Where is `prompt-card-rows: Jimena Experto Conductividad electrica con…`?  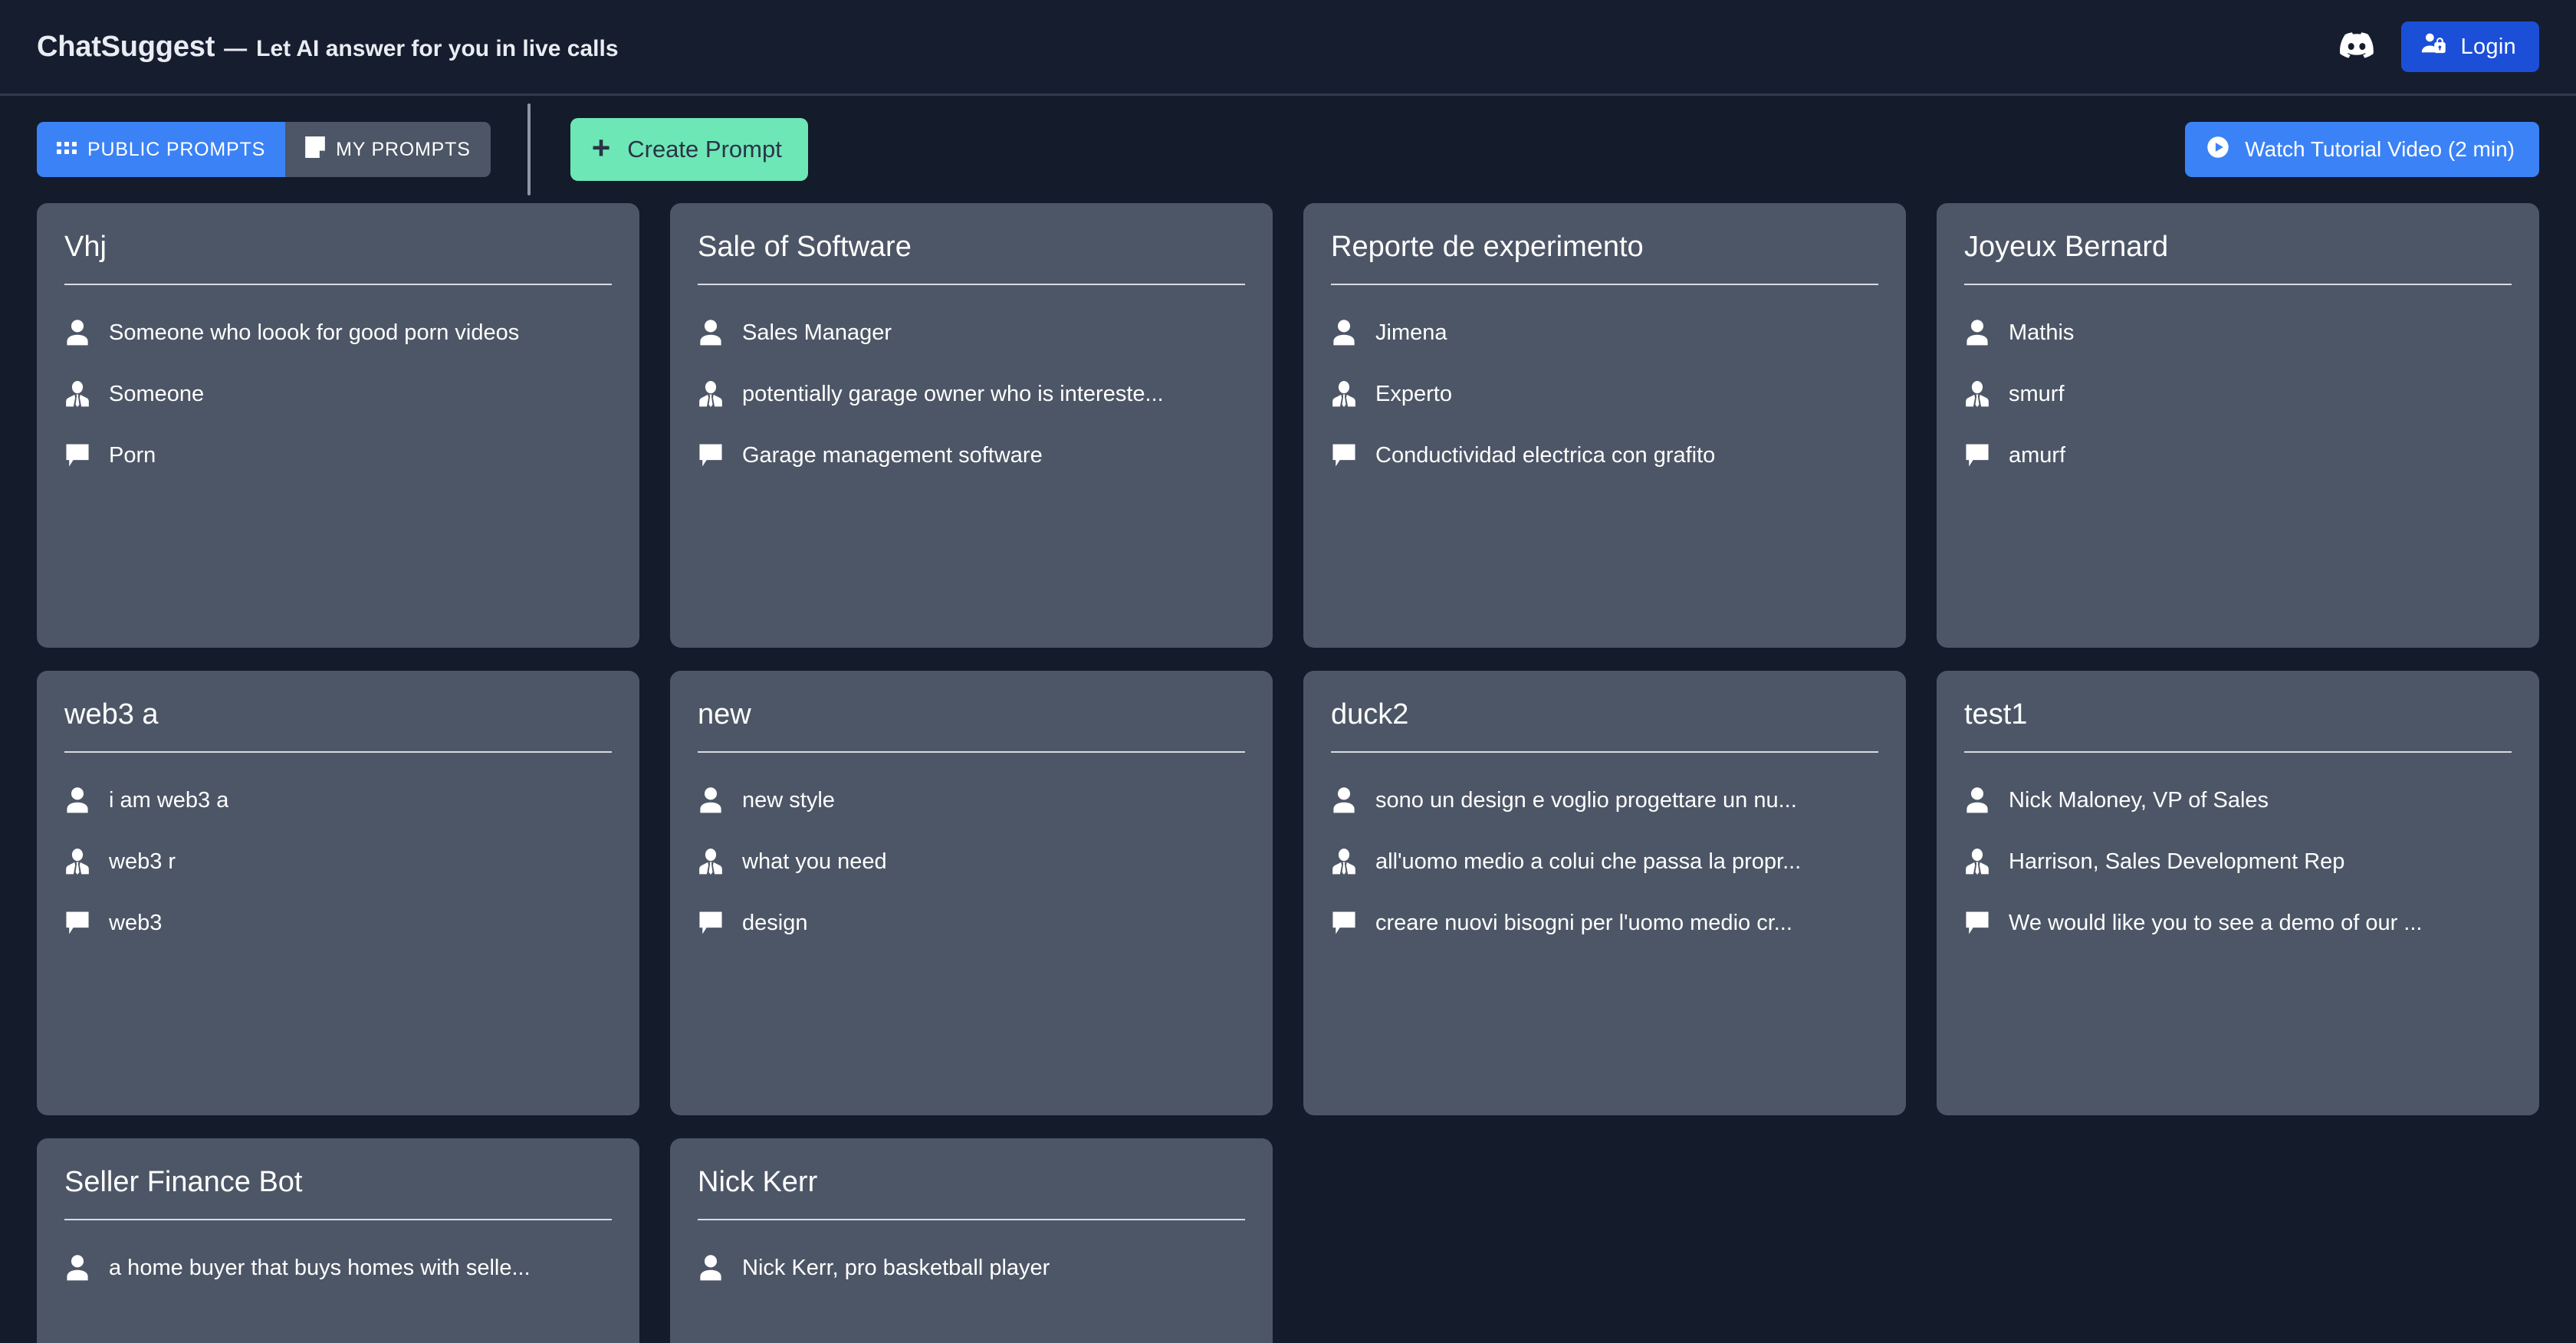 prompt-card-rows: Jimena Experto Conductividad electrica con… is located at coordinates (1605, 386).